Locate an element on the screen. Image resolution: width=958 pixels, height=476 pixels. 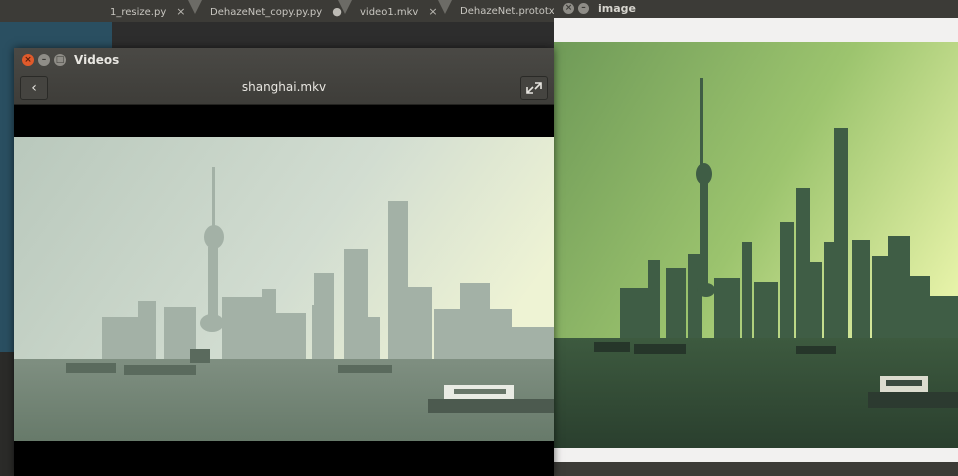
tab-prototxt: DehazeNet.prototxt is located at coordinates (509, 11).